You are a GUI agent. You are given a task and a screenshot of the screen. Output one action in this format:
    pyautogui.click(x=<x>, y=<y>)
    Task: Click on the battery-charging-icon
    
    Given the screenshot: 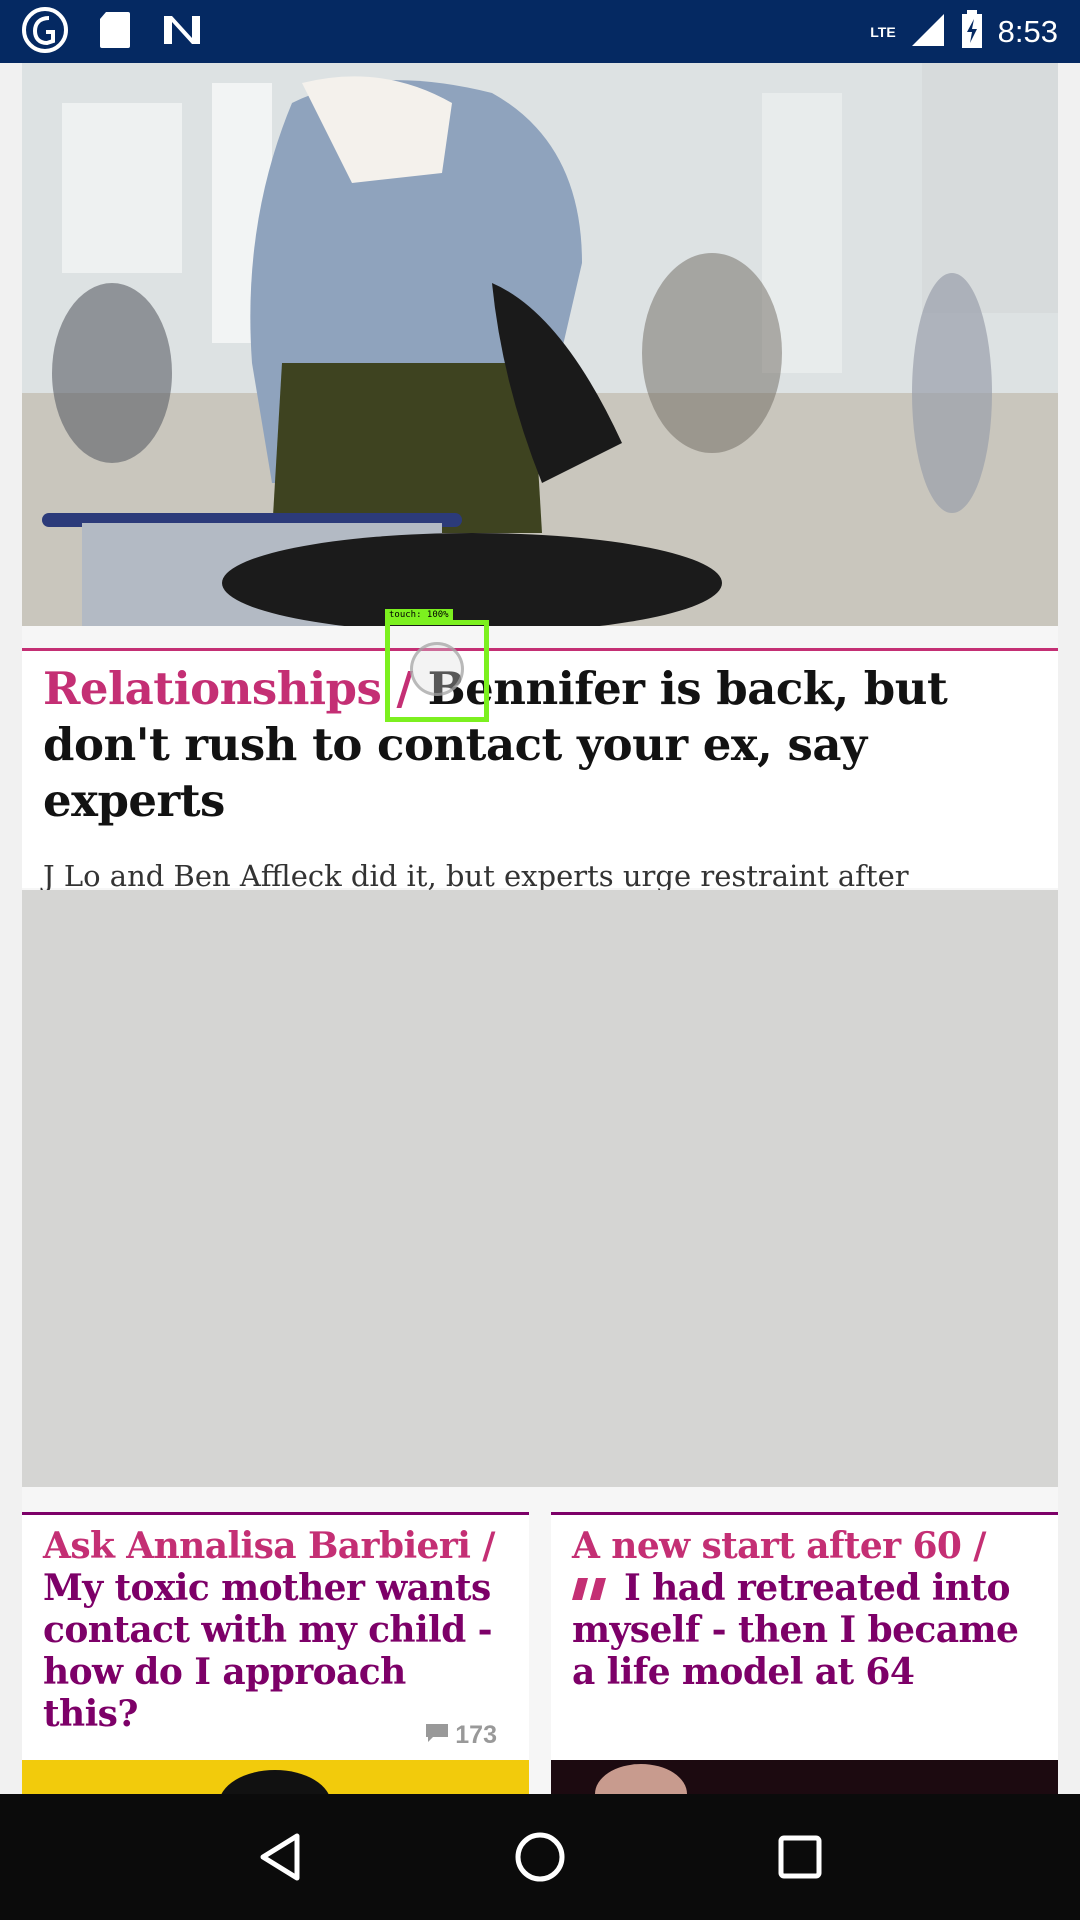 What is the action you would take?
    pyautogui.click(x=972, y=31)
    